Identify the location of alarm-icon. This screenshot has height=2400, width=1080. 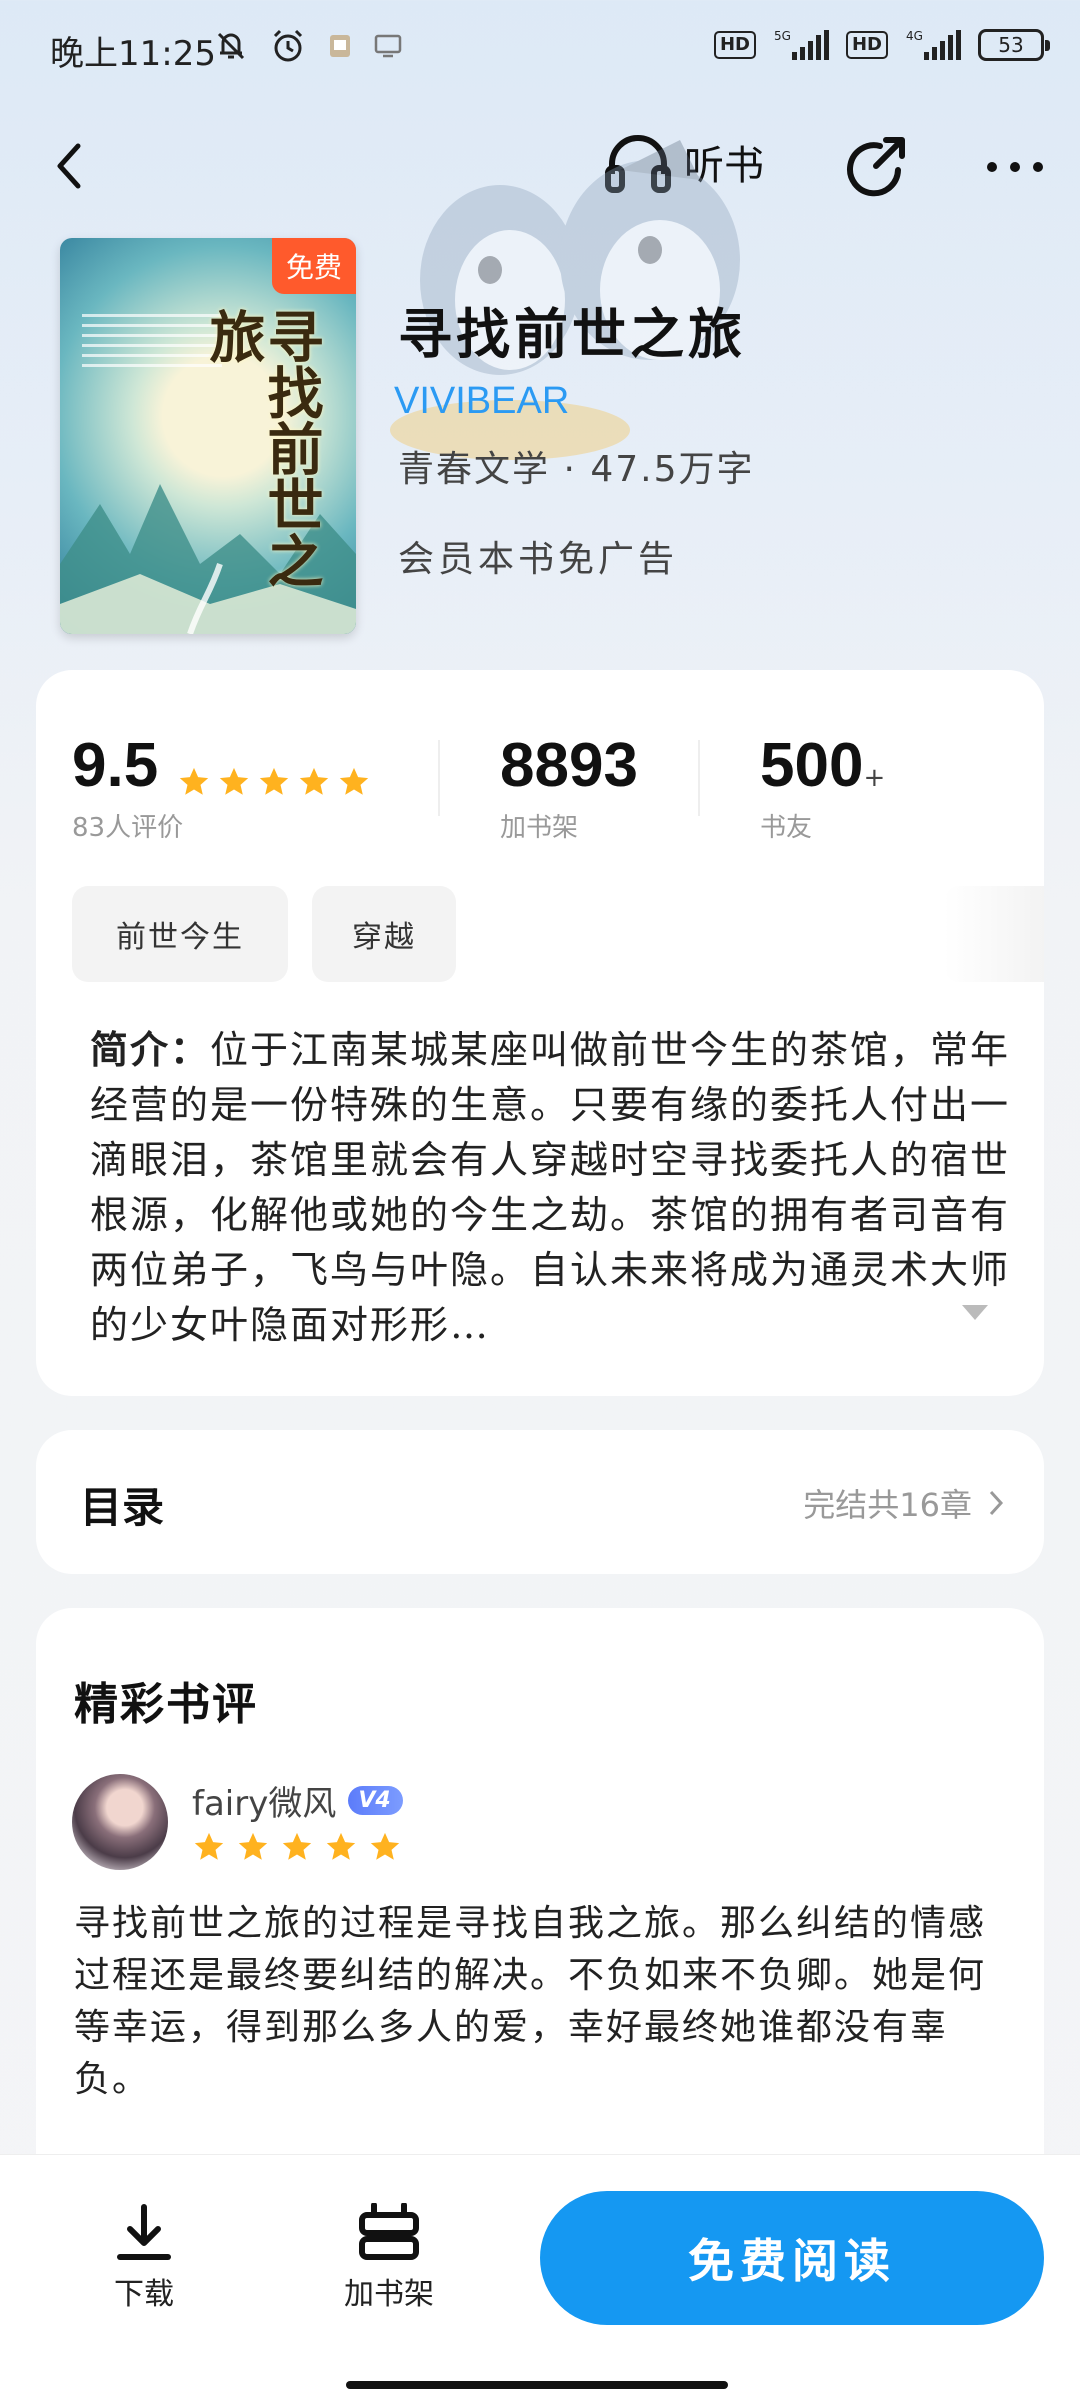
(288, 45).